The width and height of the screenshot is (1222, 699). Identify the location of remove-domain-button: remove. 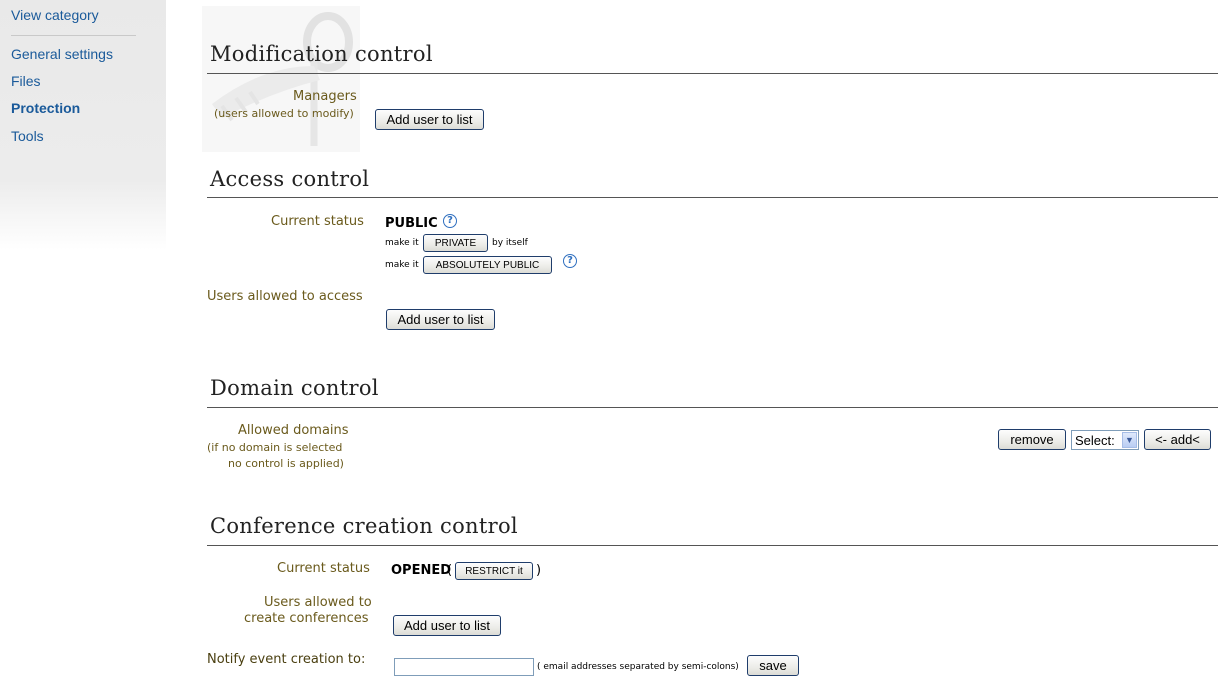
(1032, 439).